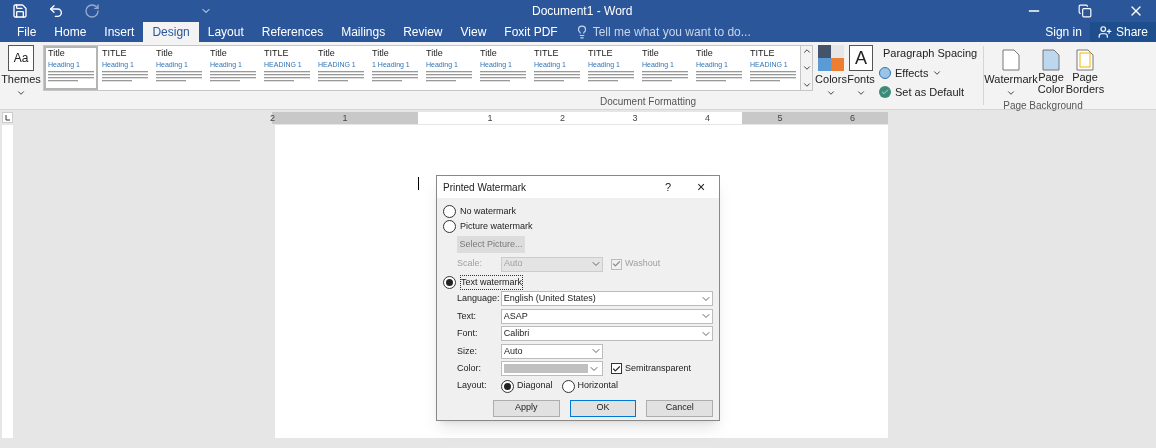 Image resolution: width=1156 pixels, height=448 pixels. What do you see at coordinates (418, 183) in the screenshot?
I see `text-cursor` at bounding box center [418, 183].